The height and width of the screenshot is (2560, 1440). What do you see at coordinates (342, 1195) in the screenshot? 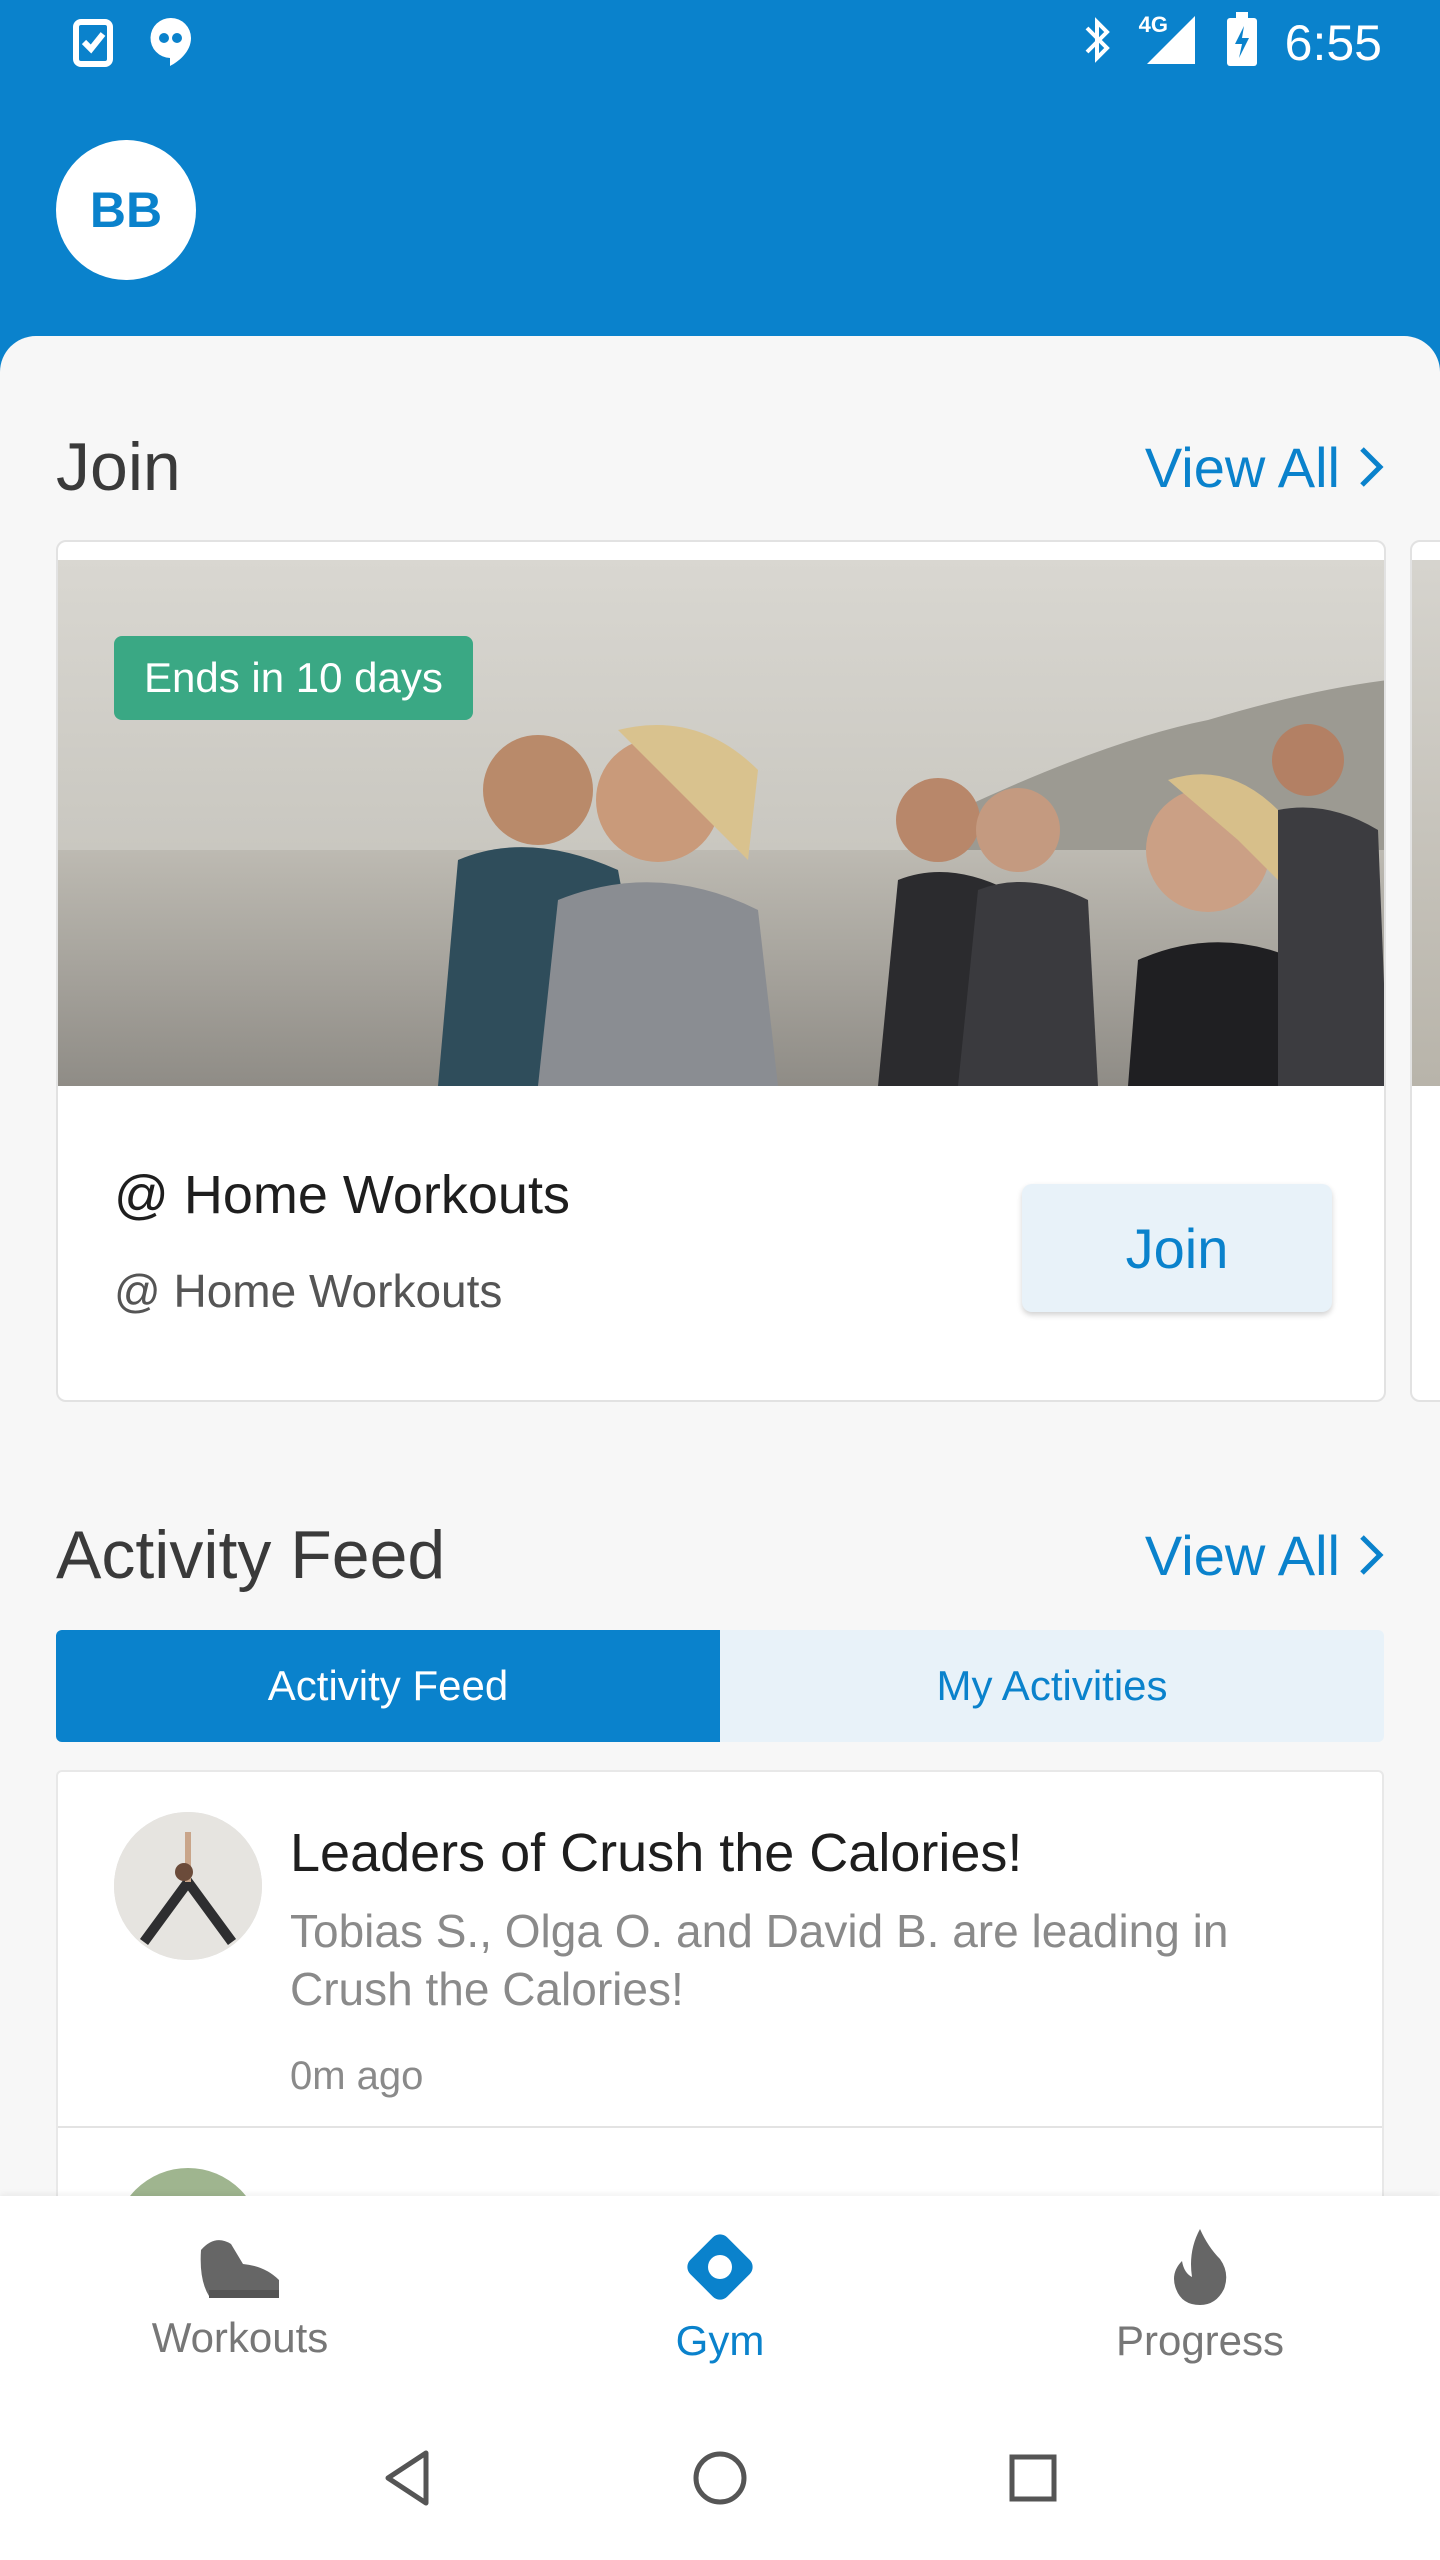
I see `challenge-title: @ Home Workouts` at bounding box center [342, 1195].